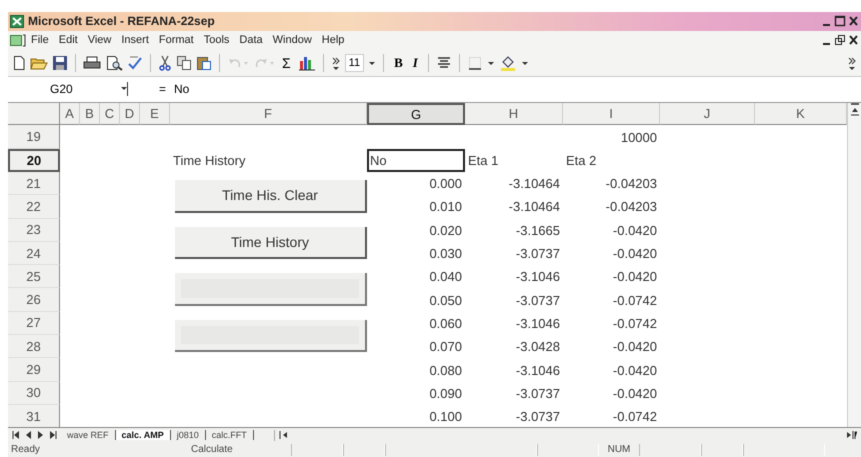  Describe the element at coordinates (40, 435) in the screenshot. I see `next-sheet-icon` at that location.